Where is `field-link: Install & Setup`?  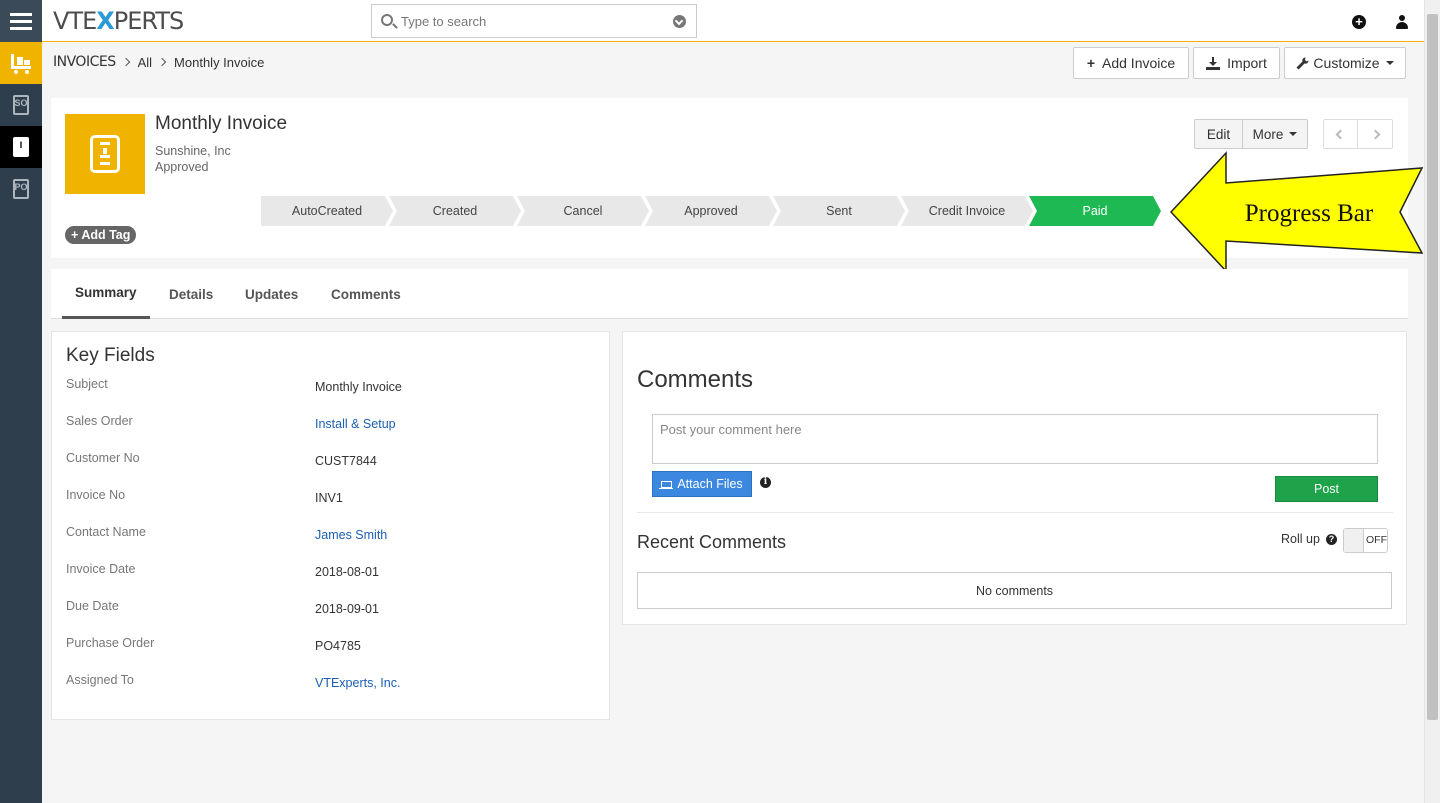
field-link: Install & Setup is located at coordinates (355, 424).